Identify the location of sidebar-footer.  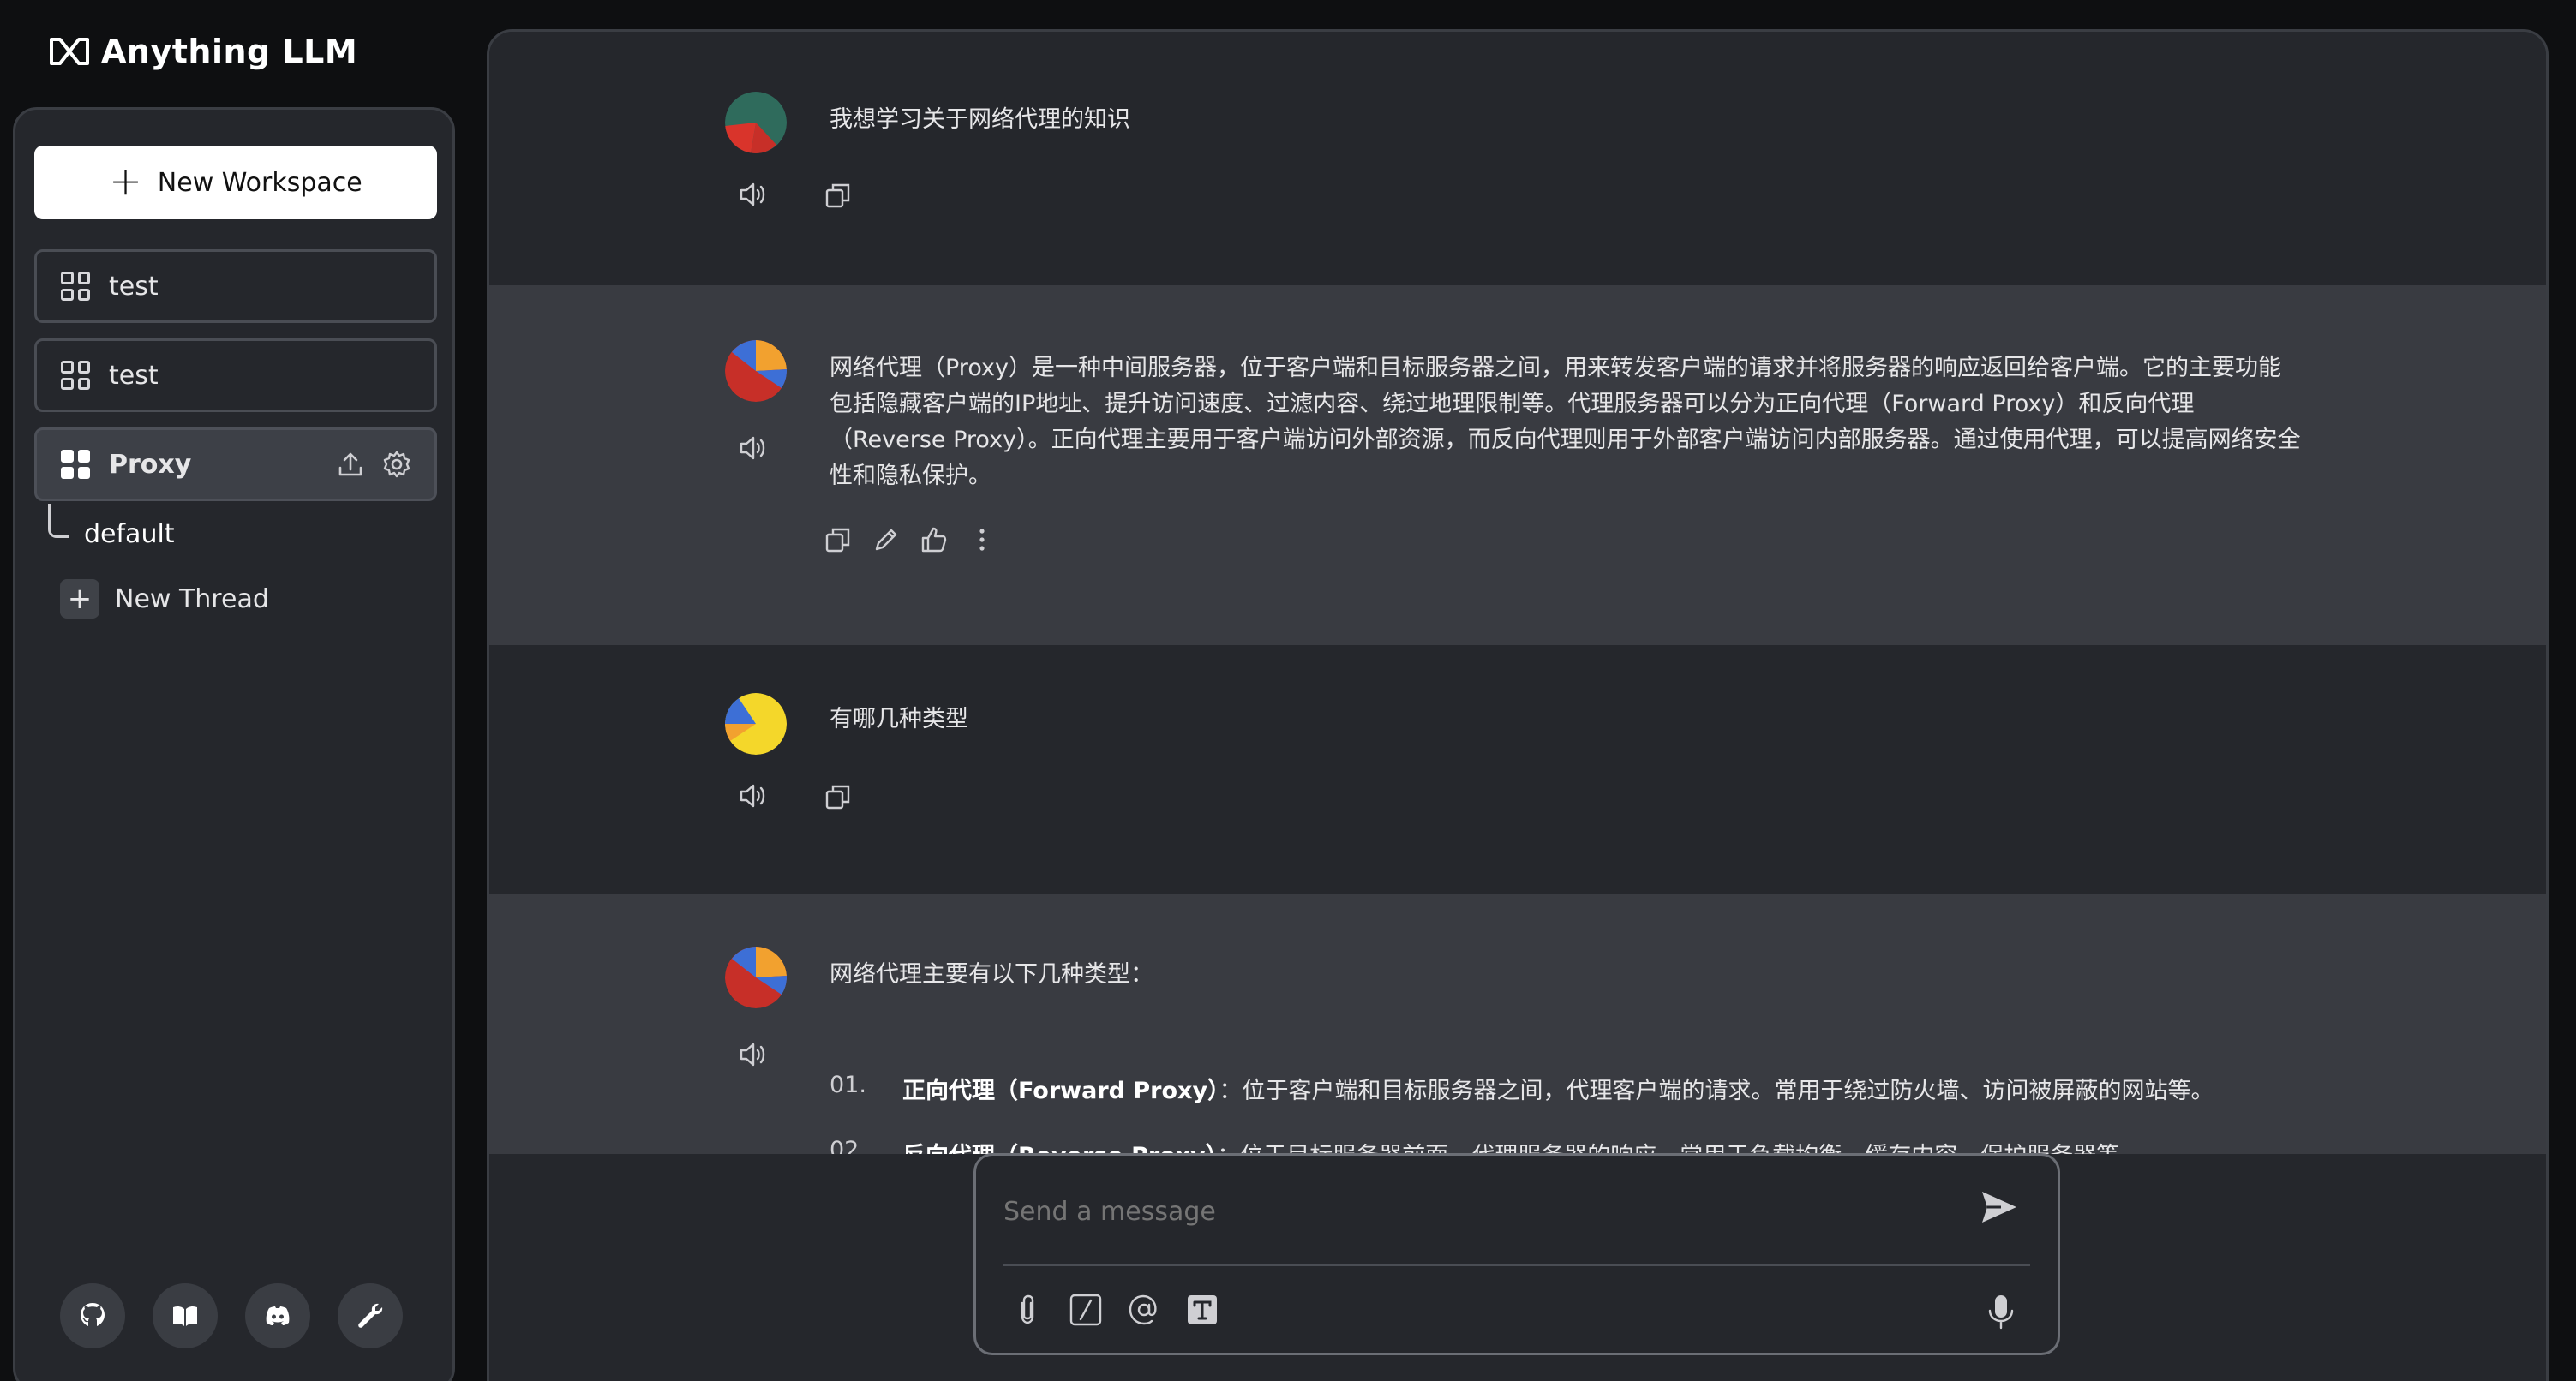
(231, 1315).